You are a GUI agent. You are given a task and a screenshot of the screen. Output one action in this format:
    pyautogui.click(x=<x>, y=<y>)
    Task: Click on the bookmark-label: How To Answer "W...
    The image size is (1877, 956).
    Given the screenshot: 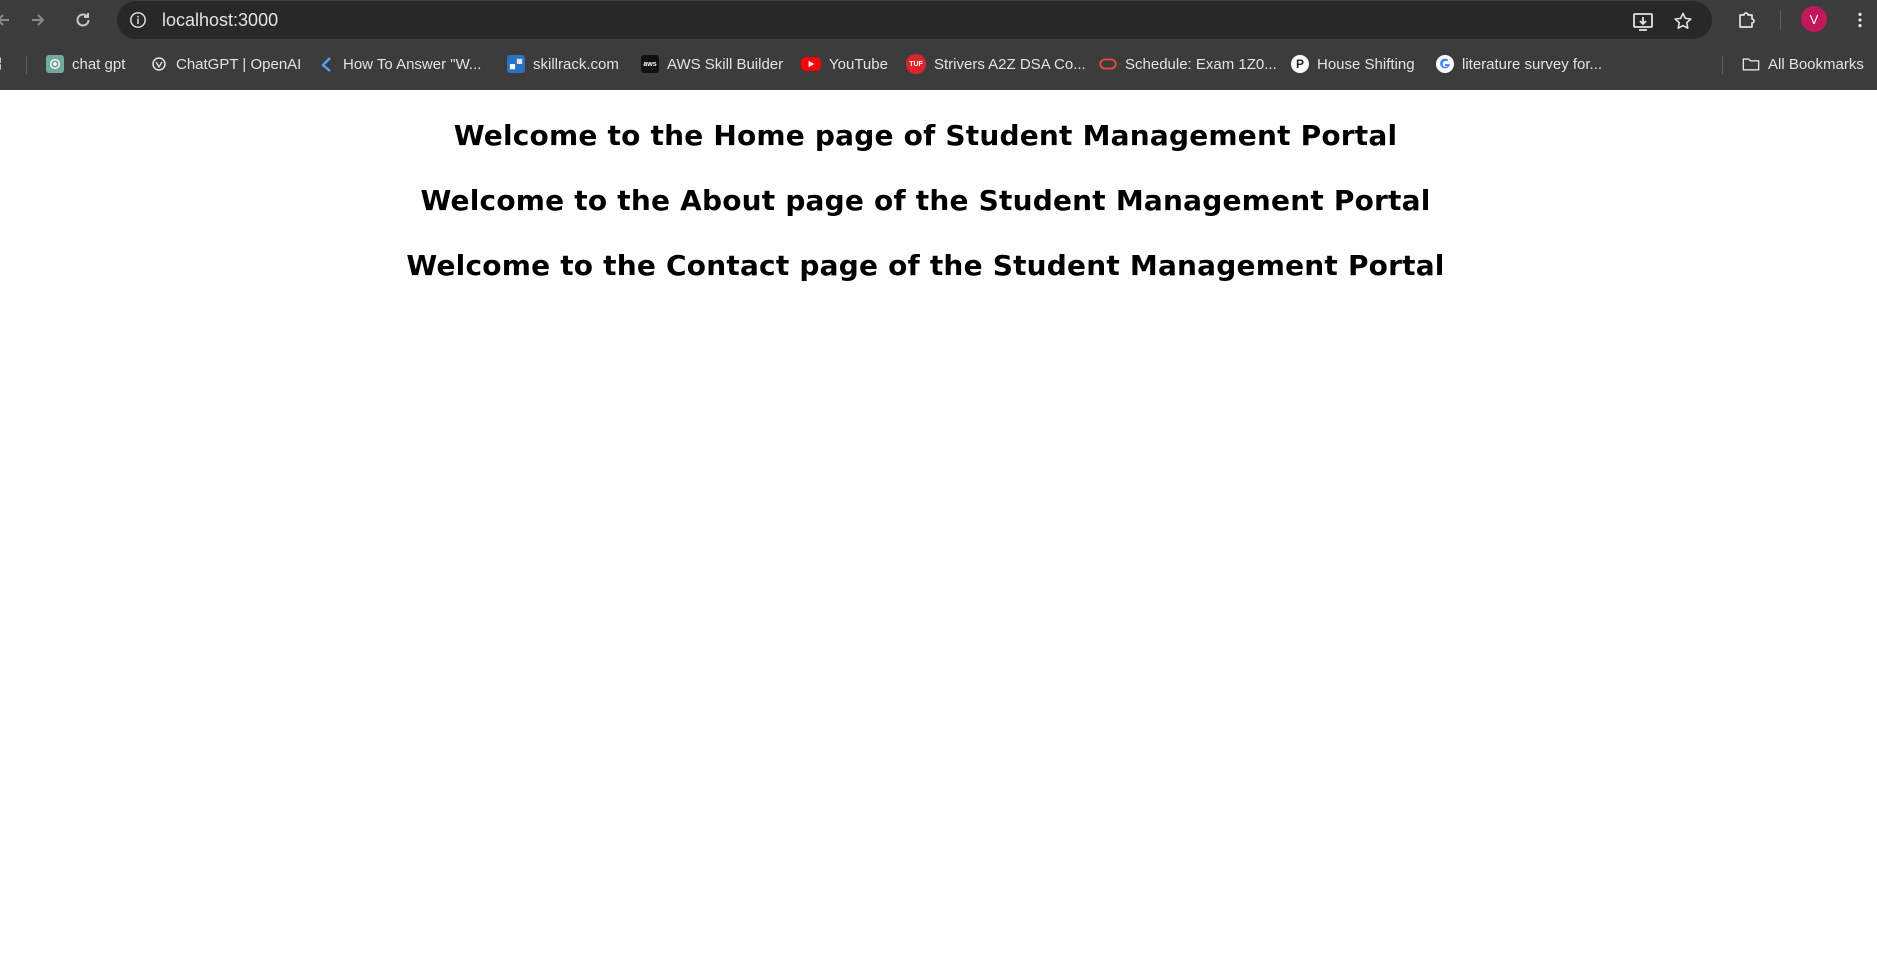 What is the action you would take?
    pyautogui.click(x=412, y=64)
    